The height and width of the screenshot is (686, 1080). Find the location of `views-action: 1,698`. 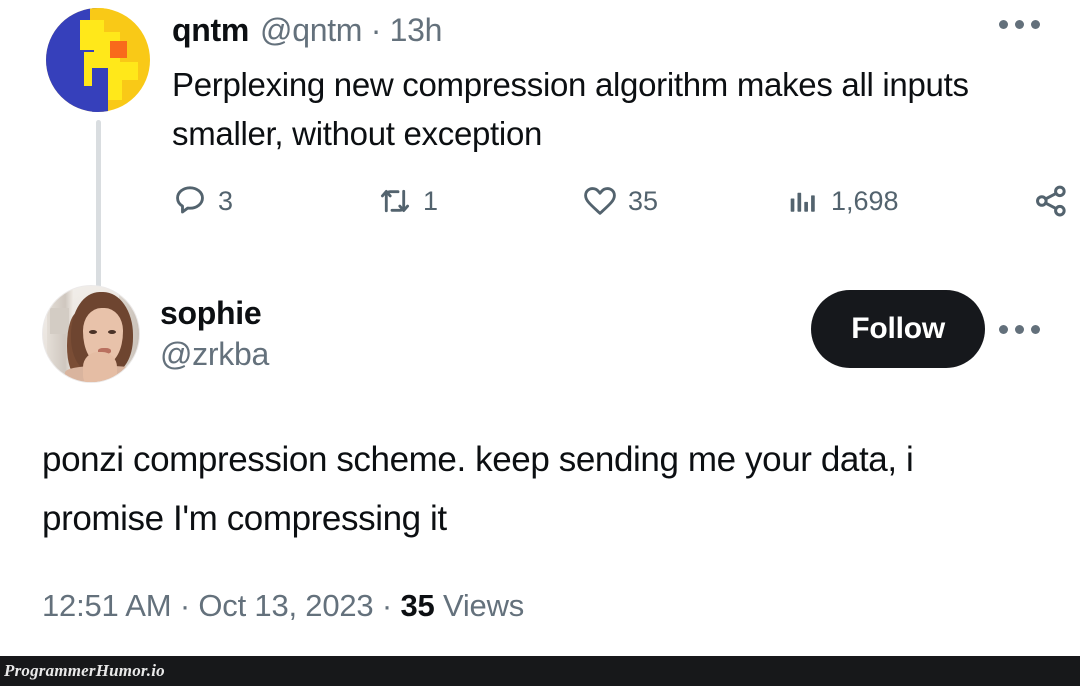

views-action: 1,698 is located at coordinates (889, 201).